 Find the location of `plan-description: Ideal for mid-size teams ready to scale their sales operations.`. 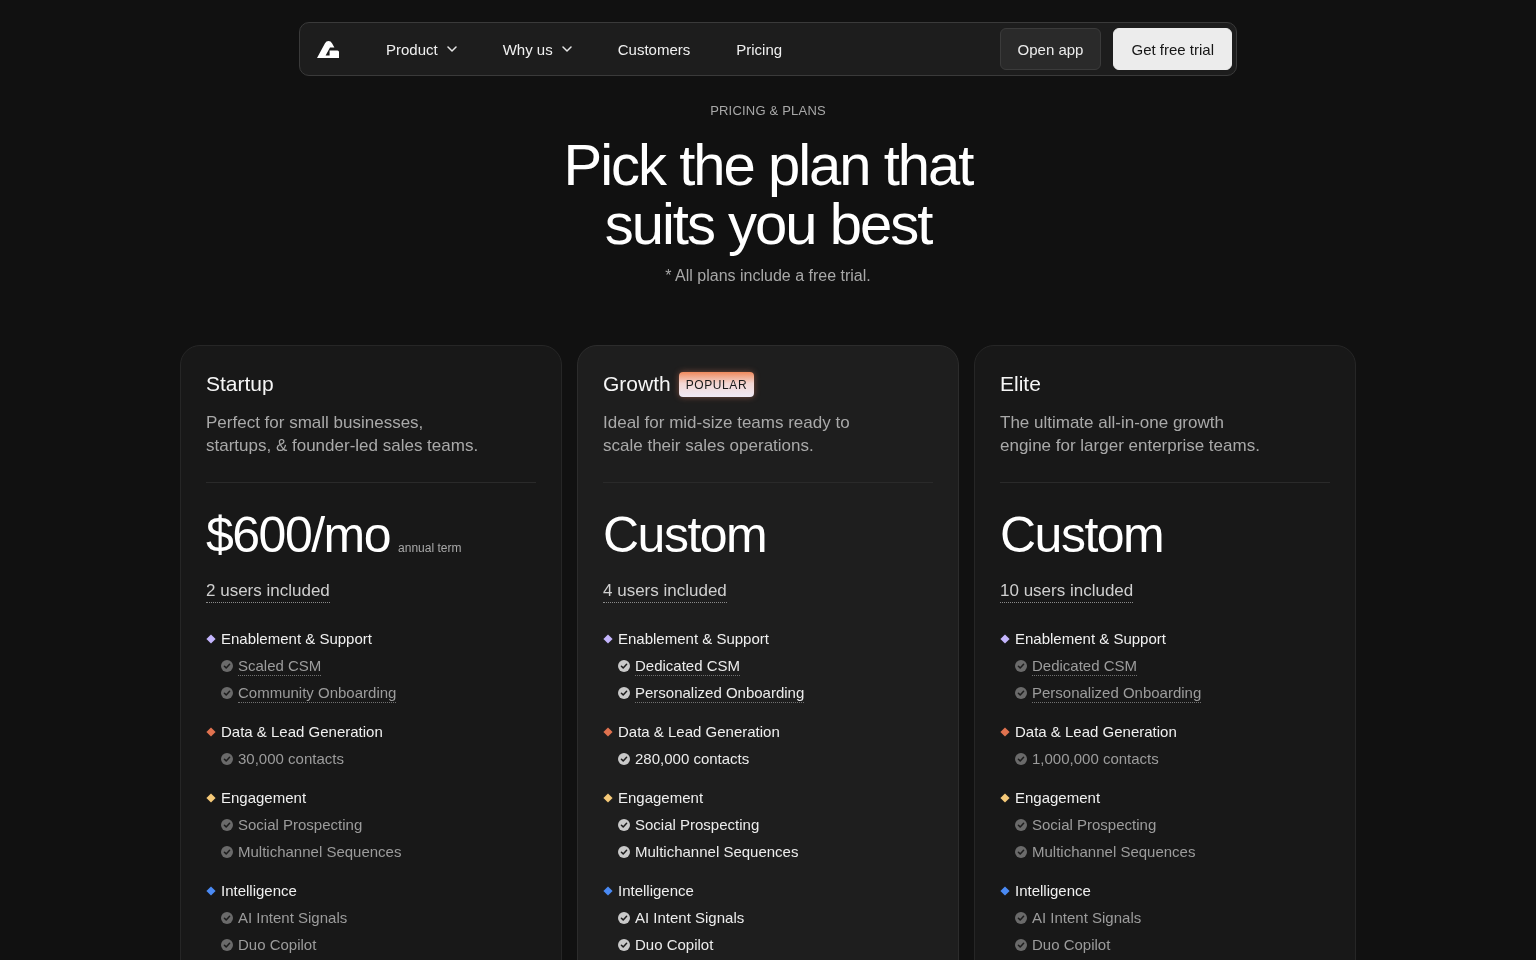

plan-description: Ideal for mid-size teams ready to scale their sales operations. is located at coordinates (727, 434).